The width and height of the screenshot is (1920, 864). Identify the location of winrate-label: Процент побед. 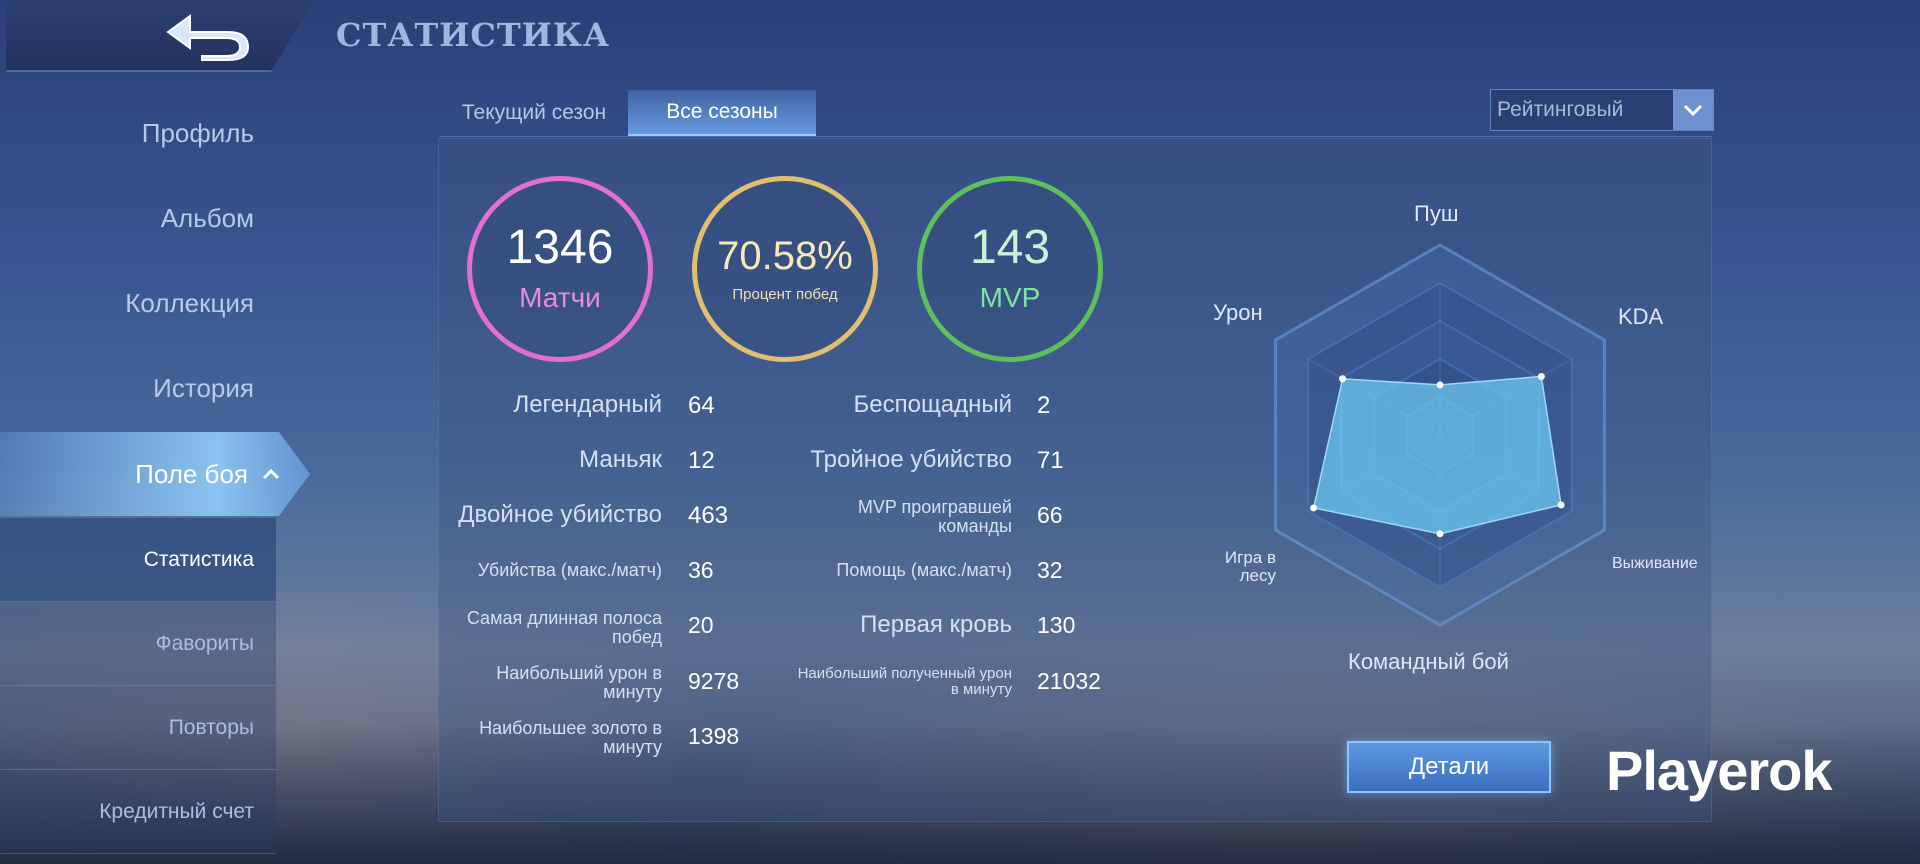
(785, 294).